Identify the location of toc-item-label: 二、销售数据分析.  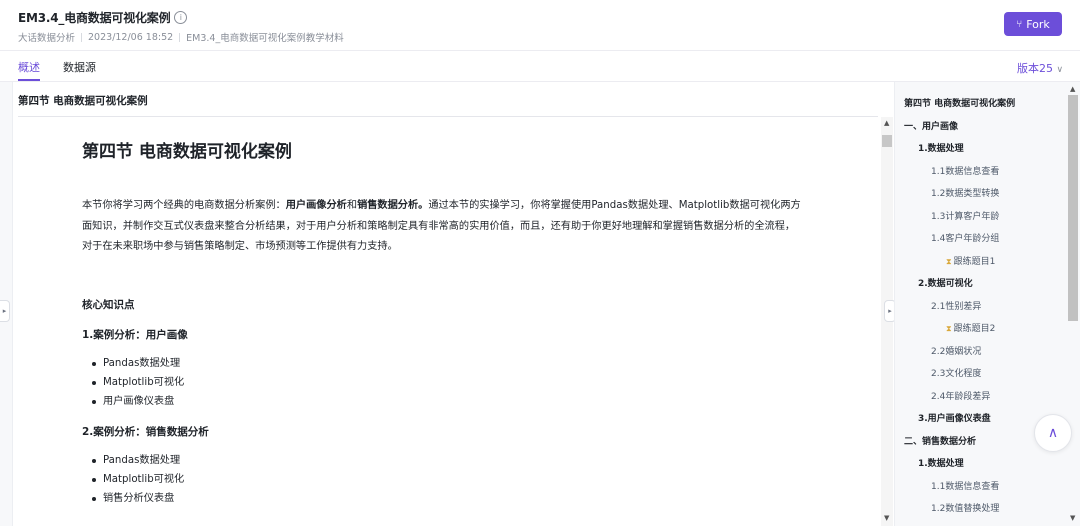
(940, 441).